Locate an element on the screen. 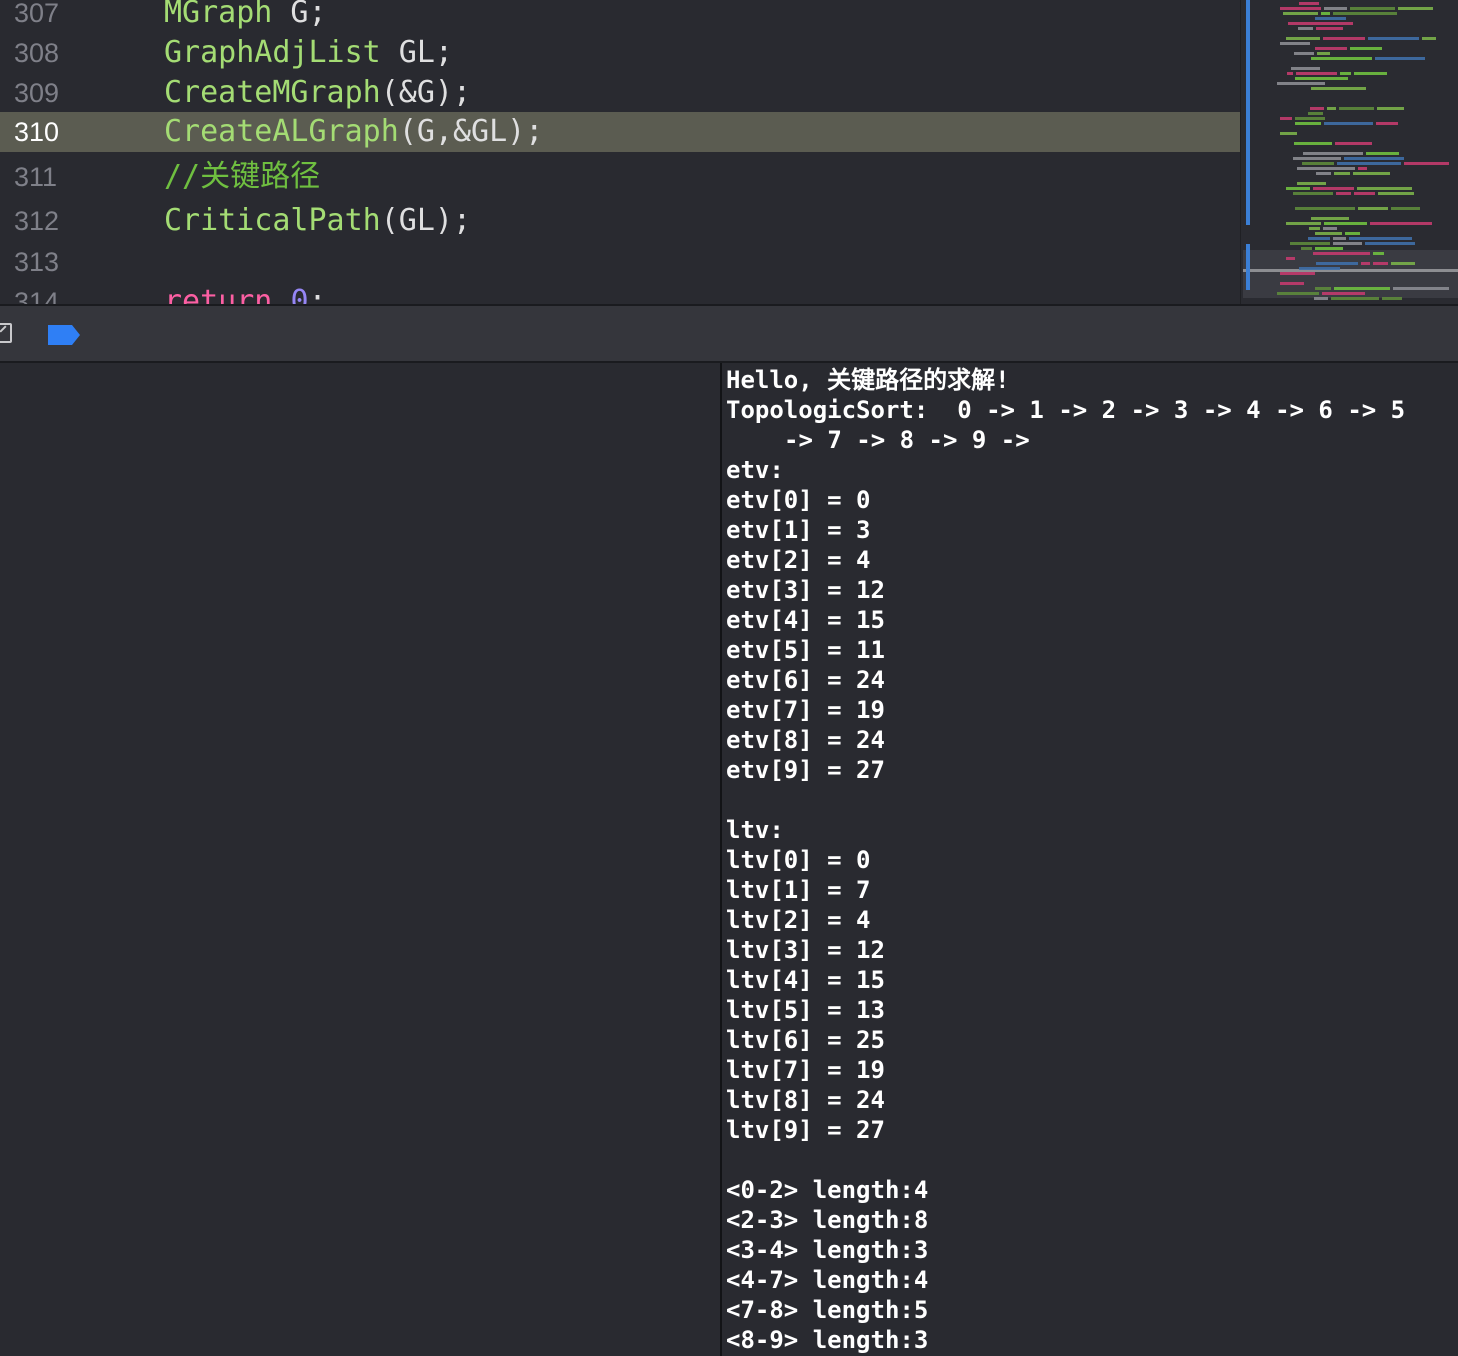 The height and width of the screenshot is (1356, 1458). console-line: <0-2> length:4 is located at coordinates (827, 1190).